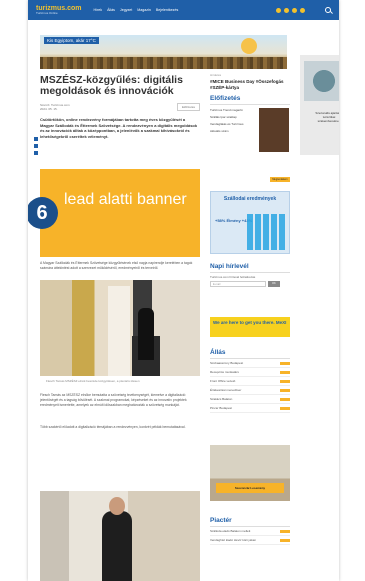 This screenshot has height=581, width=365. I want to click on list-item: Recepciós munkatárs, so click(250, 372).